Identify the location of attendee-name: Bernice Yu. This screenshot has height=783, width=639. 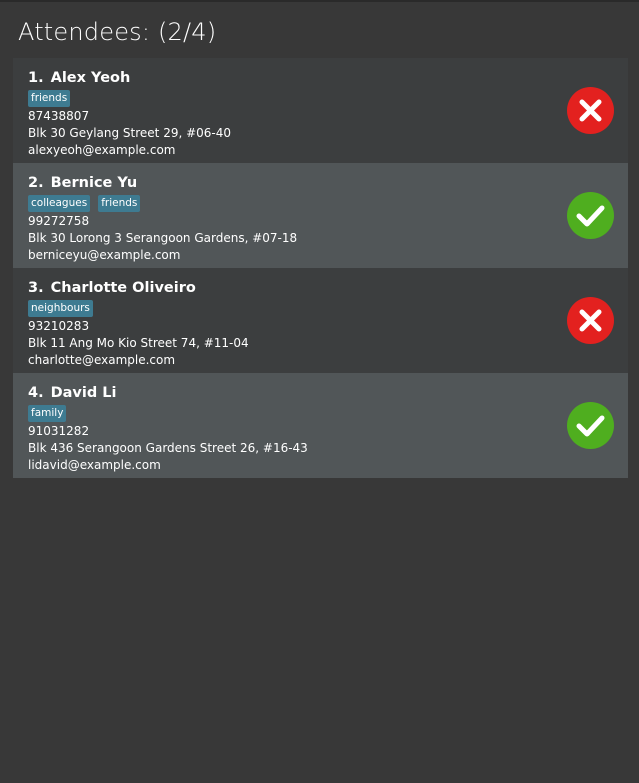
(94, 183).